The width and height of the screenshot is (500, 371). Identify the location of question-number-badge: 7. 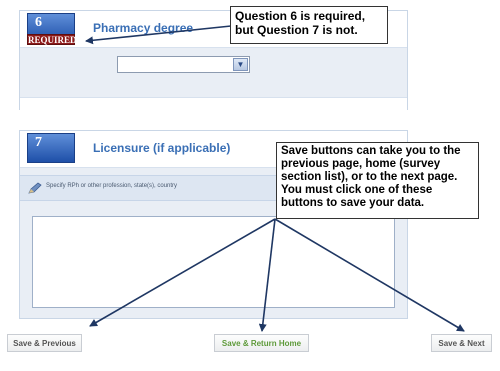
(51, 148).